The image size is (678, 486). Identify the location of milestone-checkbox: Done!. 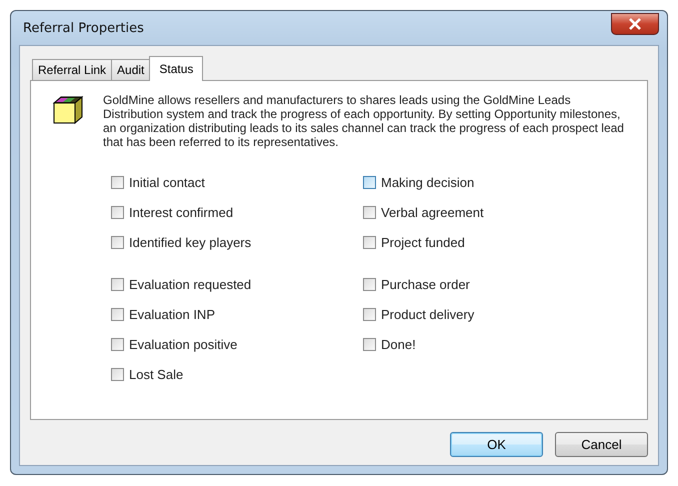
(389, 344).